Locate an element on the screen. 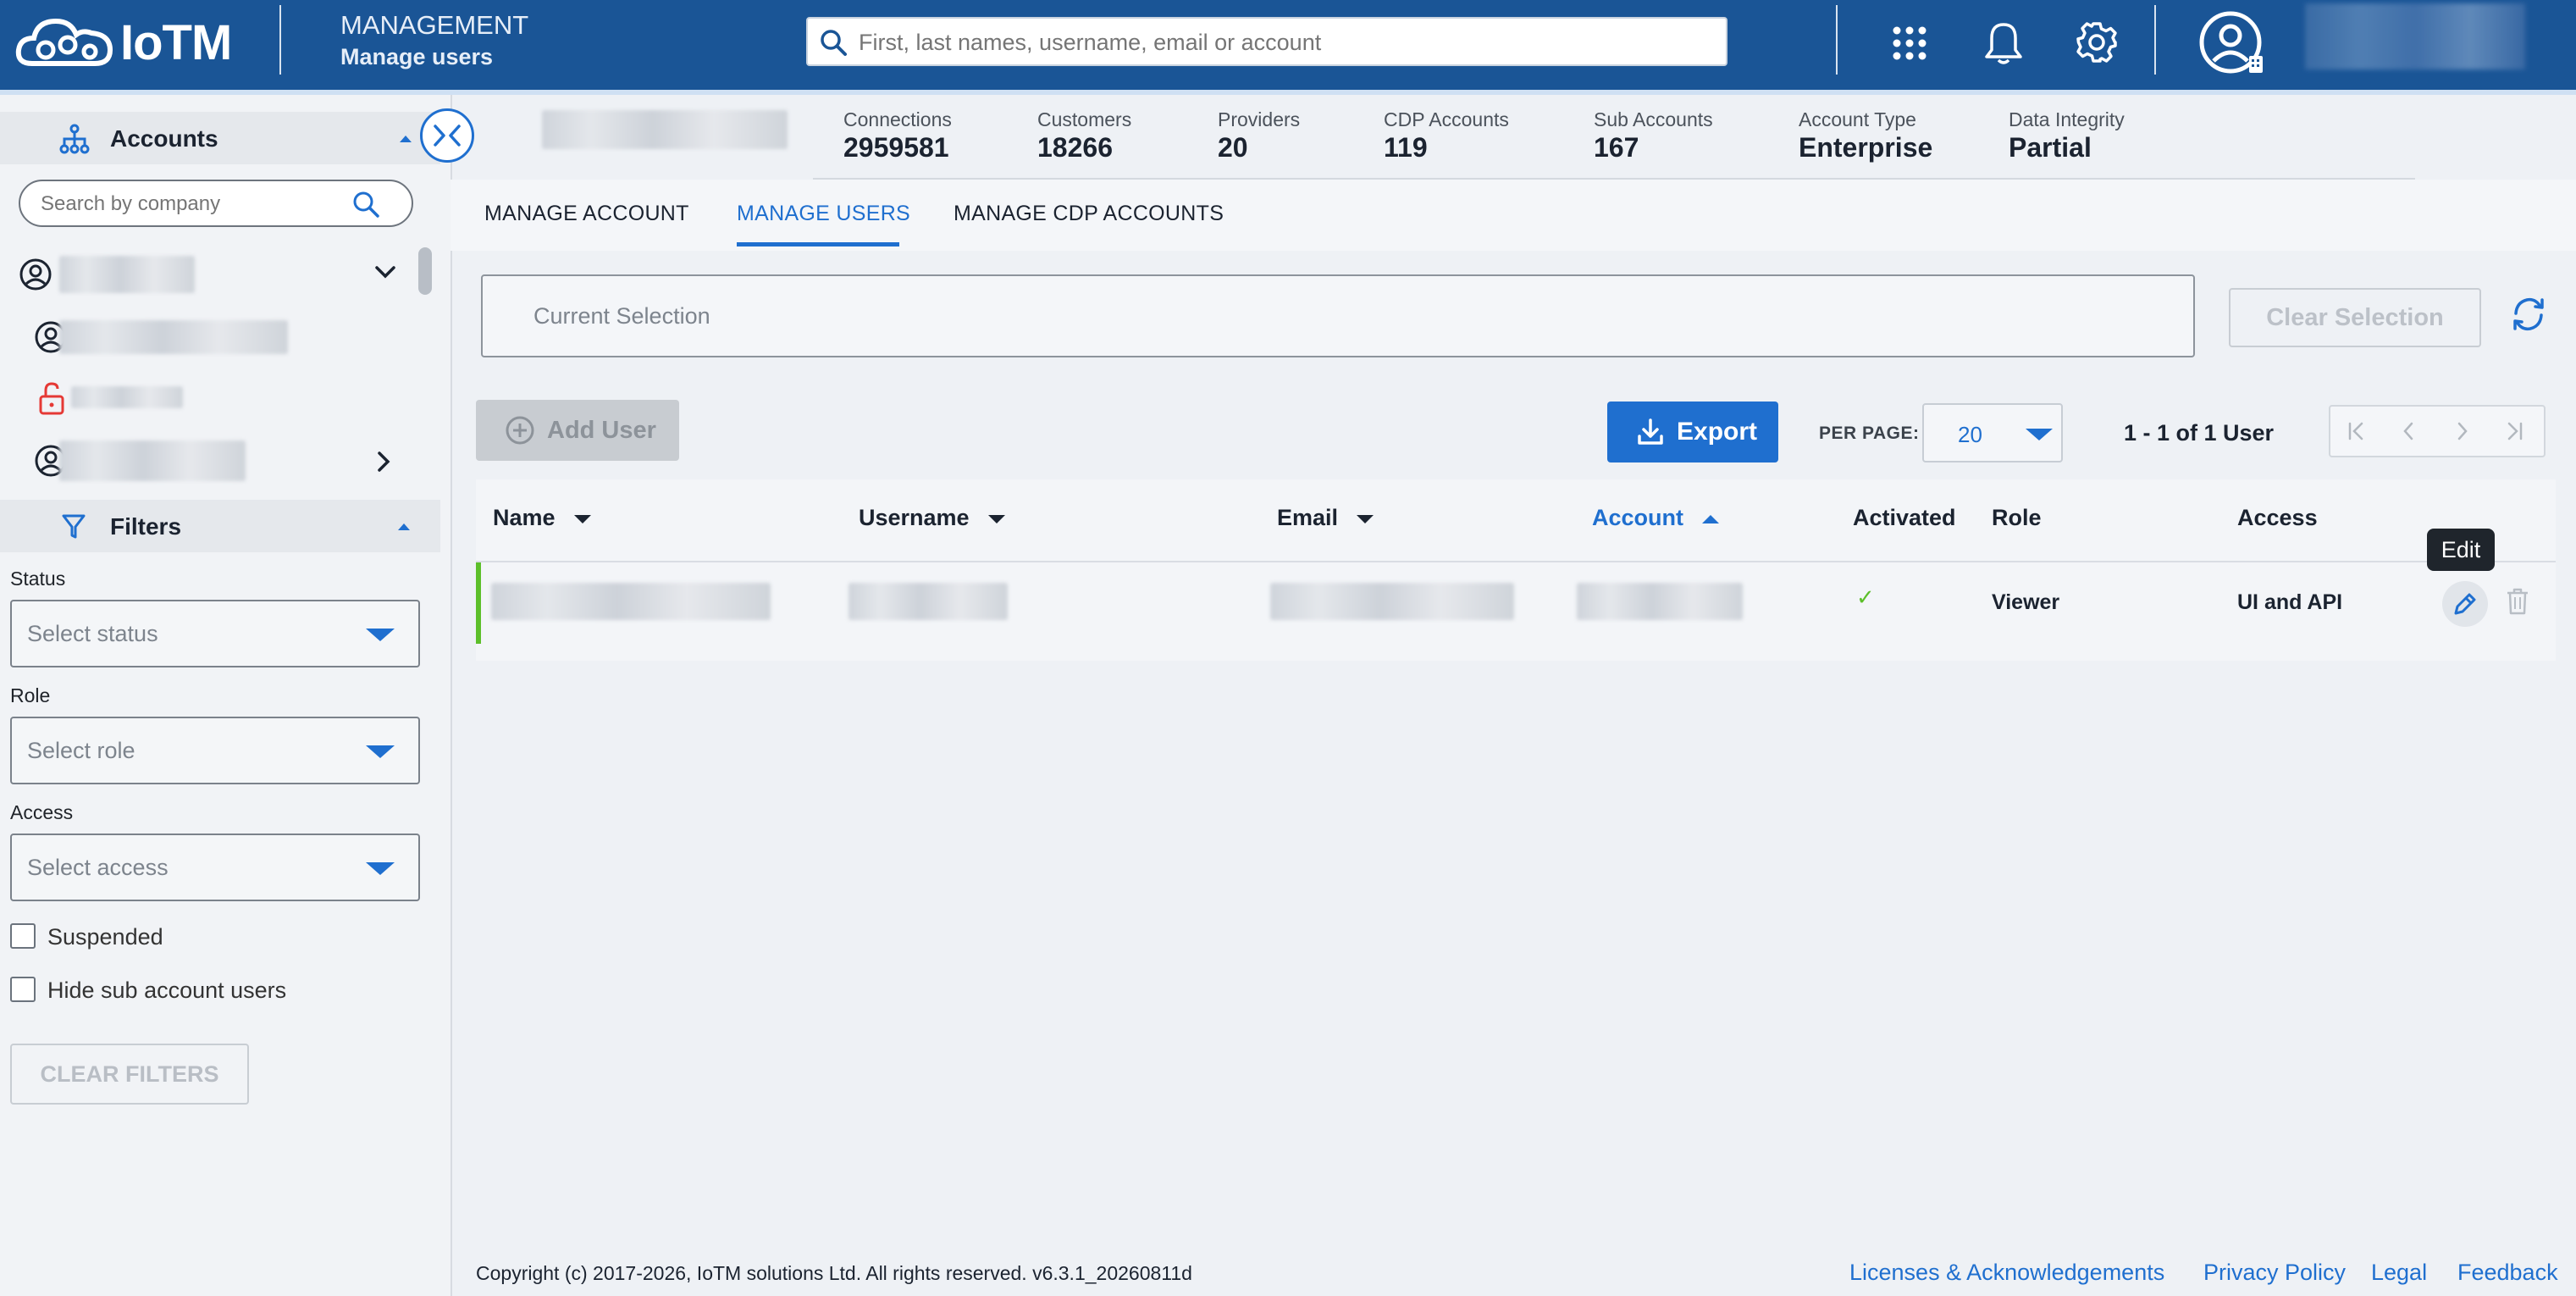 The height and width of the screenshot is (1296, 2576). account-name-redacted-group is located at coordinates (665, 129).